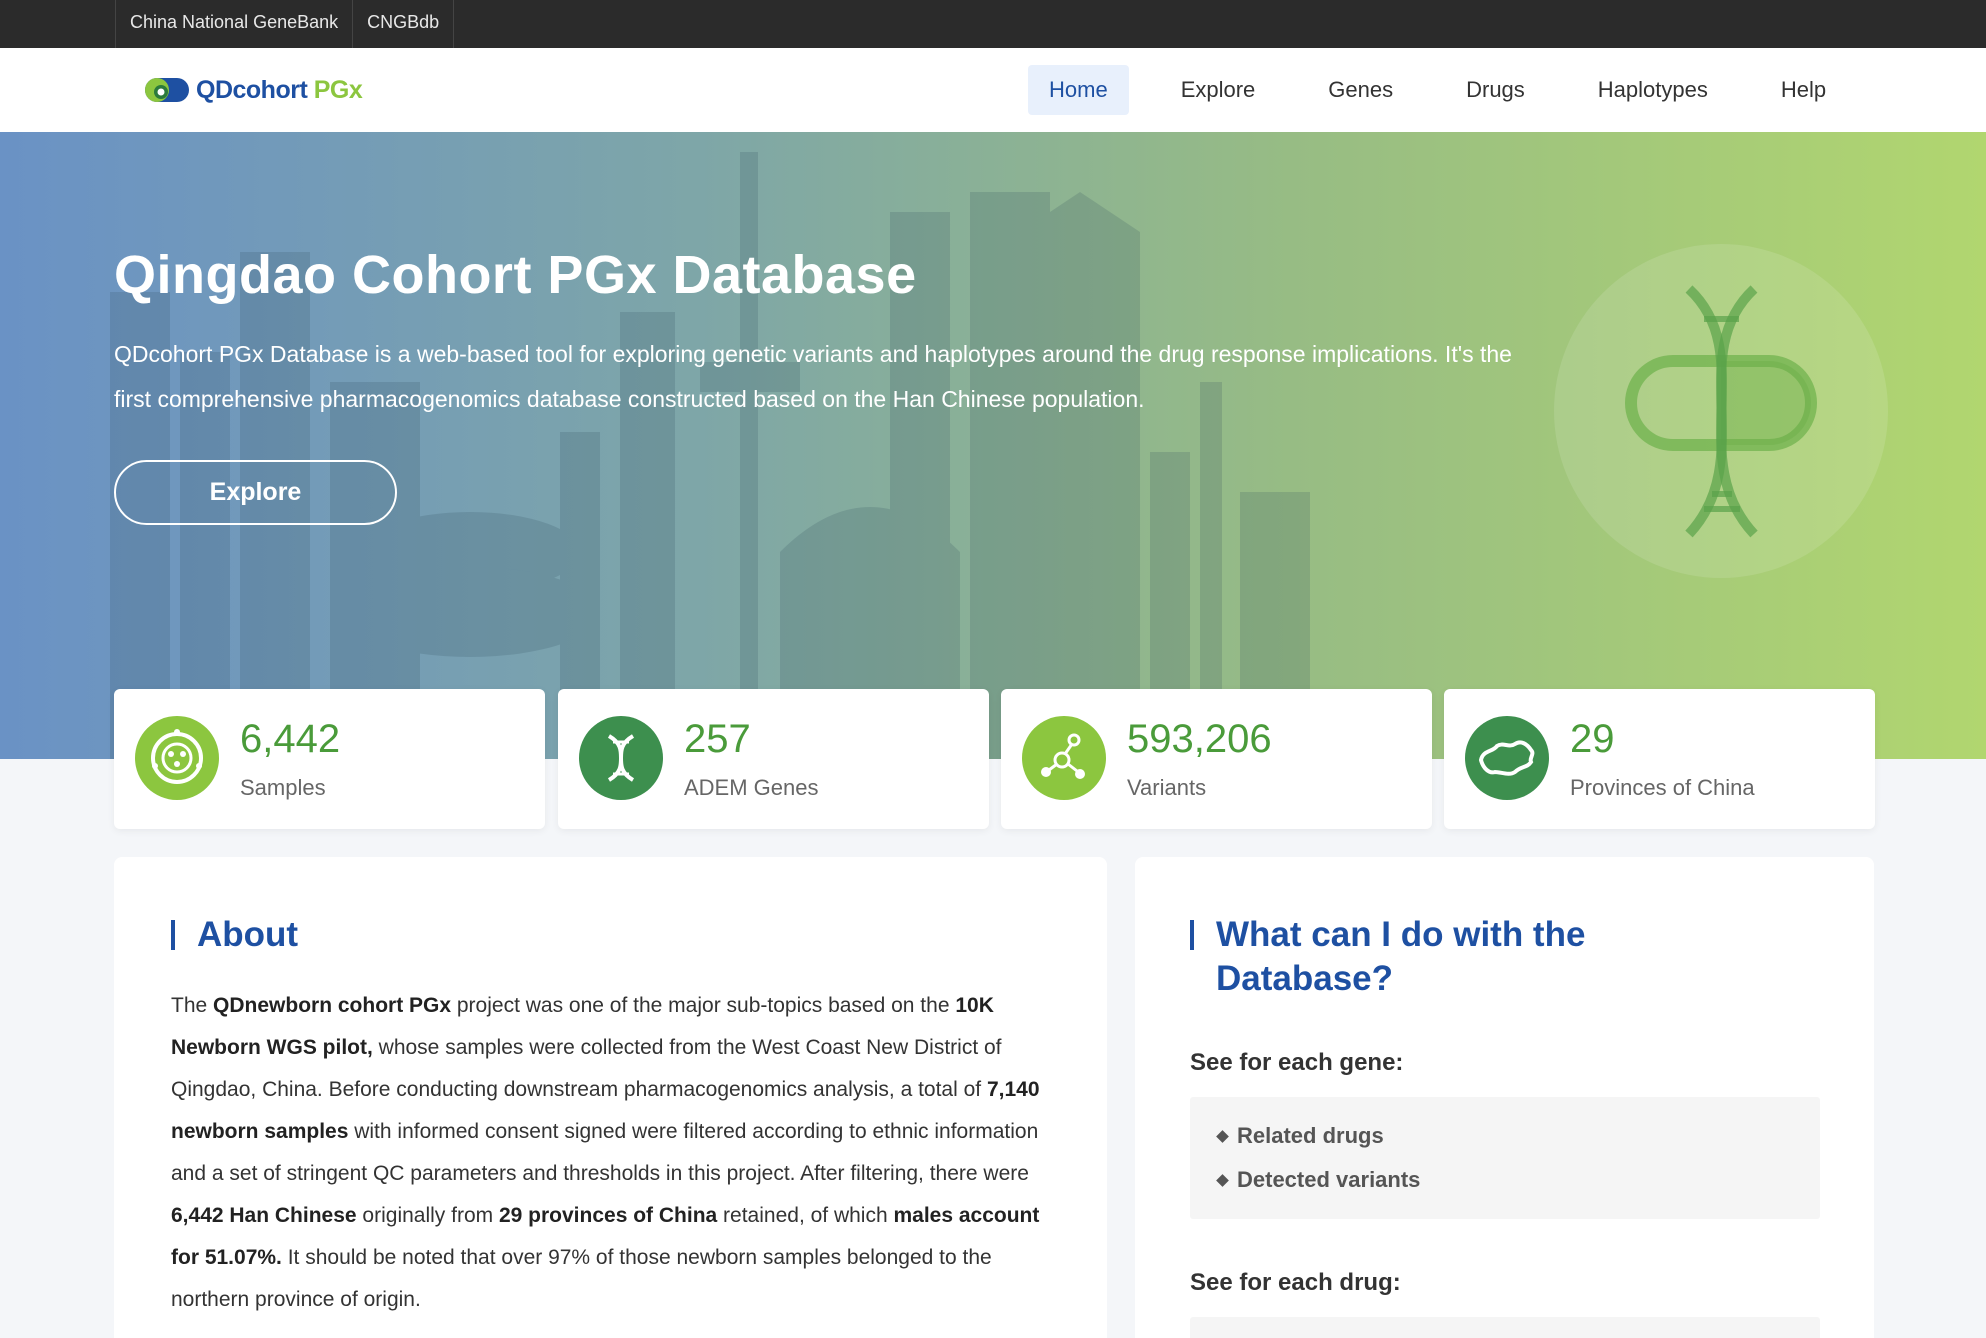 This screenshot has height=1338, width=1986. Describe the element at coordinates (1505, 1158) in the screenshot. I see `gene-feature-list: Related drugs Detected variants` at that location.